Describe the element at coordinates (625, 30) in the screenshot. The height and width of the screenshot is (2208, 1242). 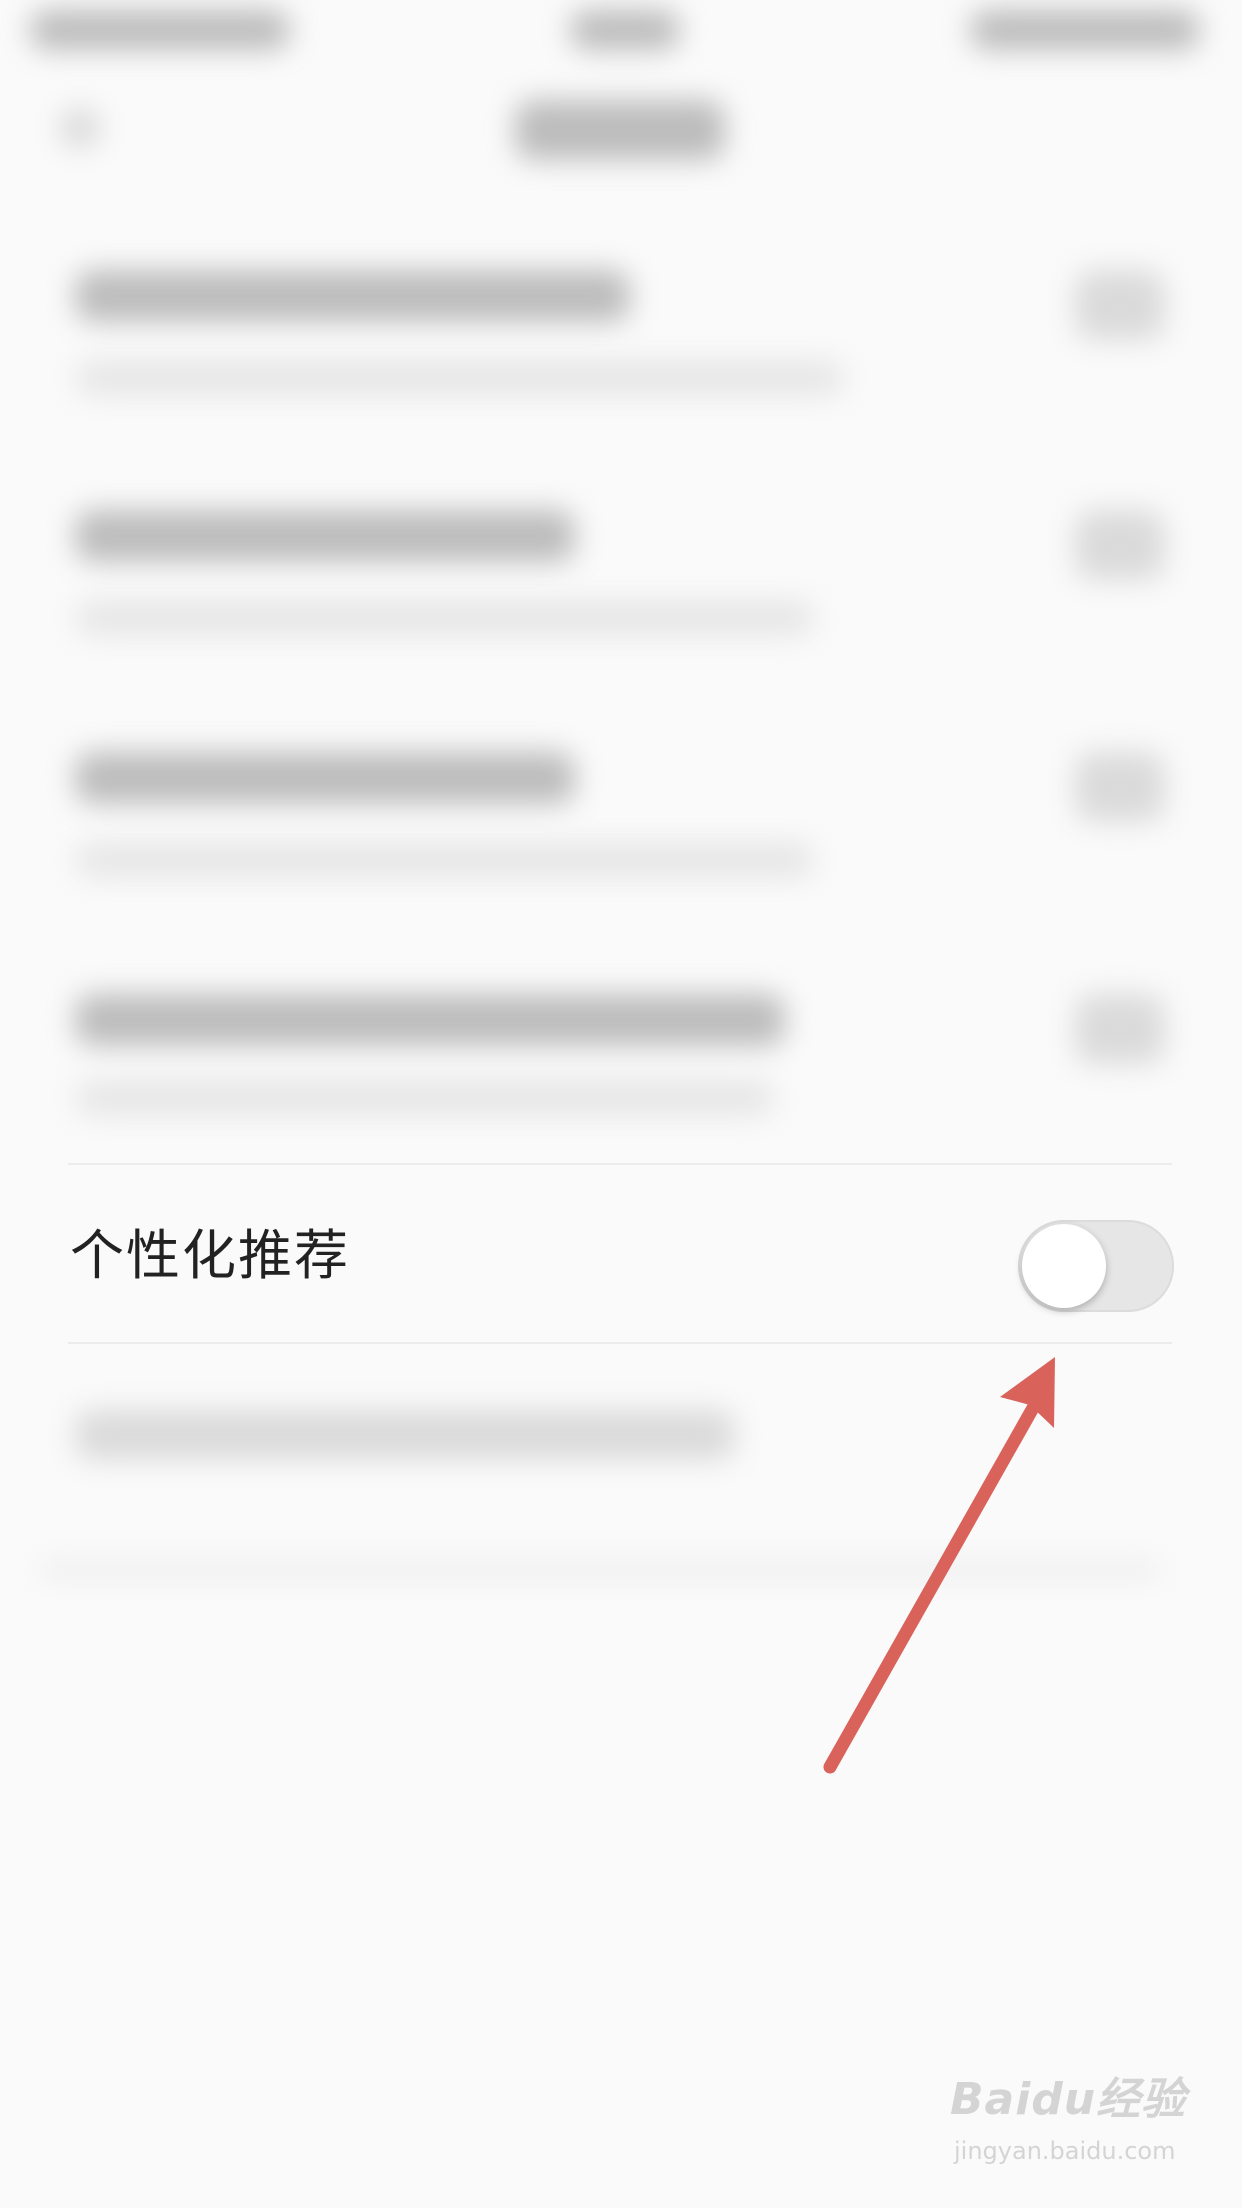
I see `status-bar-blurred-center` at that location.